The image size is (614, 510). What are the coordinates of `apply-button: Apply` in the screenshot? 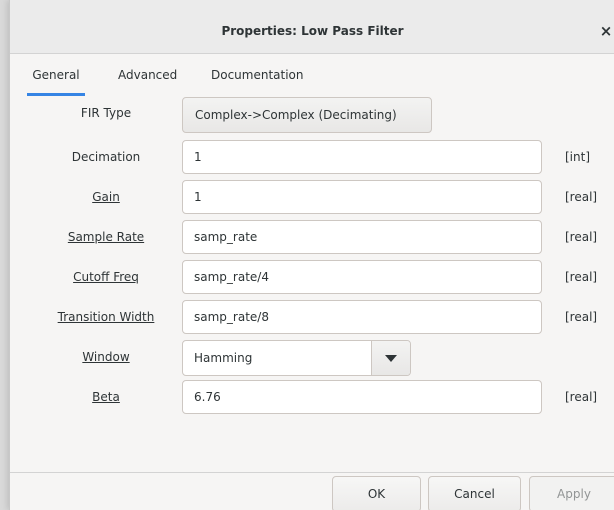 It's located at (571, 493).